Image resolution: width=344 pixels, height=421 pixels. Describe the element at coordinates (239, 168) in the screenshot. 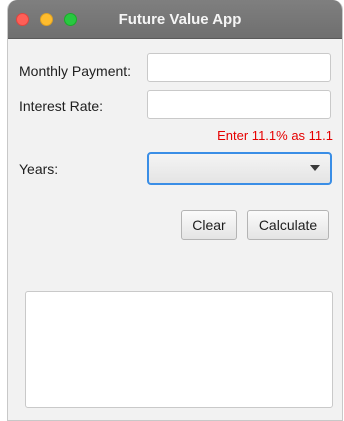

I see `years-dropdown` at that location.